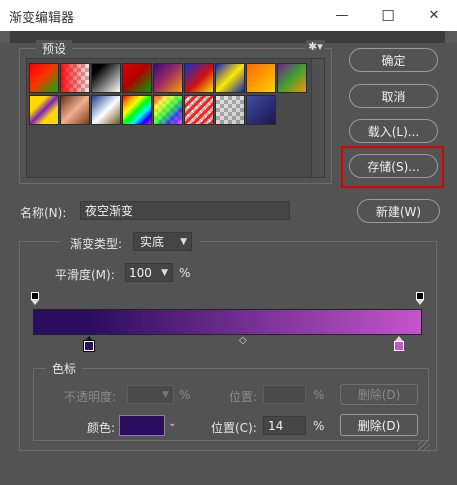 This screenshot has width=457, height=485. What do you see at coordinates (75, 110) in the screenshot?
I see `preset-swatch-copper` at bounding box center [75, 110].